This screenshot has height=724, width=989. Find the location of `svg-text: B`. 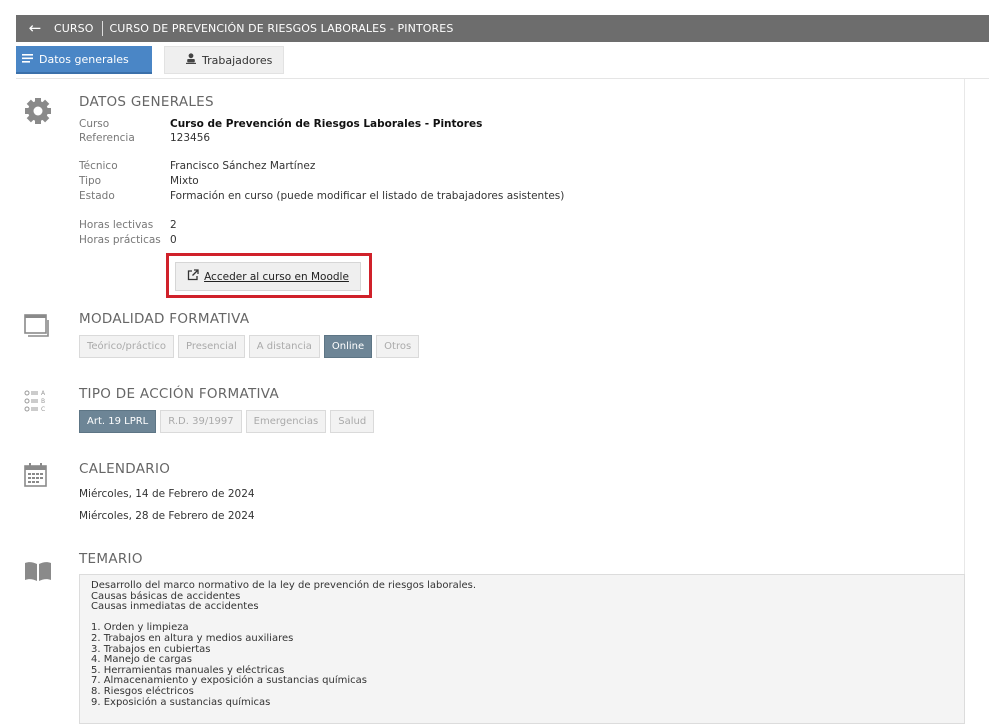

svg-text: B is located at coordinates (43, 401).